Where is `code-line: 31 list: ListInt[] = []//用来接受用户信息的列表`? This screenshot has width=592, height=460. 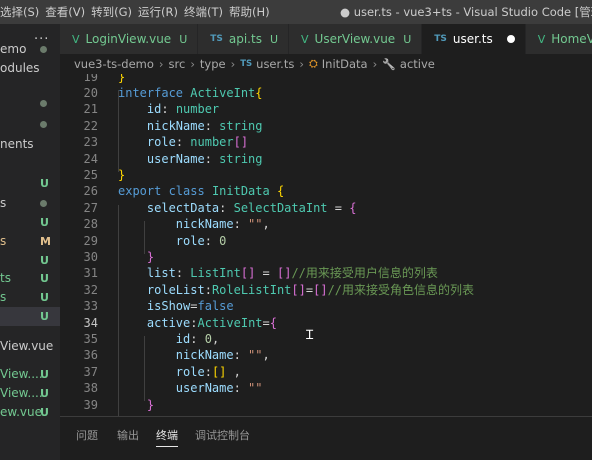 code-line: 31 list: ListInt[] = []//用来接受用户信息的列表 is located at coordinates (326, 273).